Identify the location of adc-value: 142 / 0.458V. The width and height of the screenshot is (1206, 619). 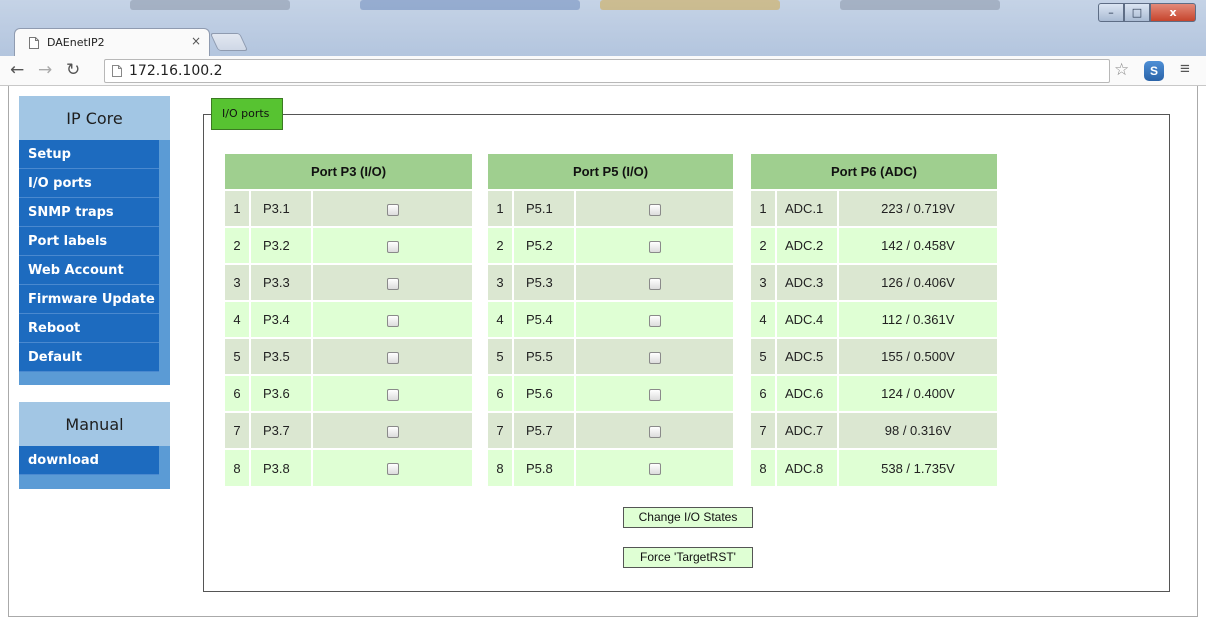
(917, 245).